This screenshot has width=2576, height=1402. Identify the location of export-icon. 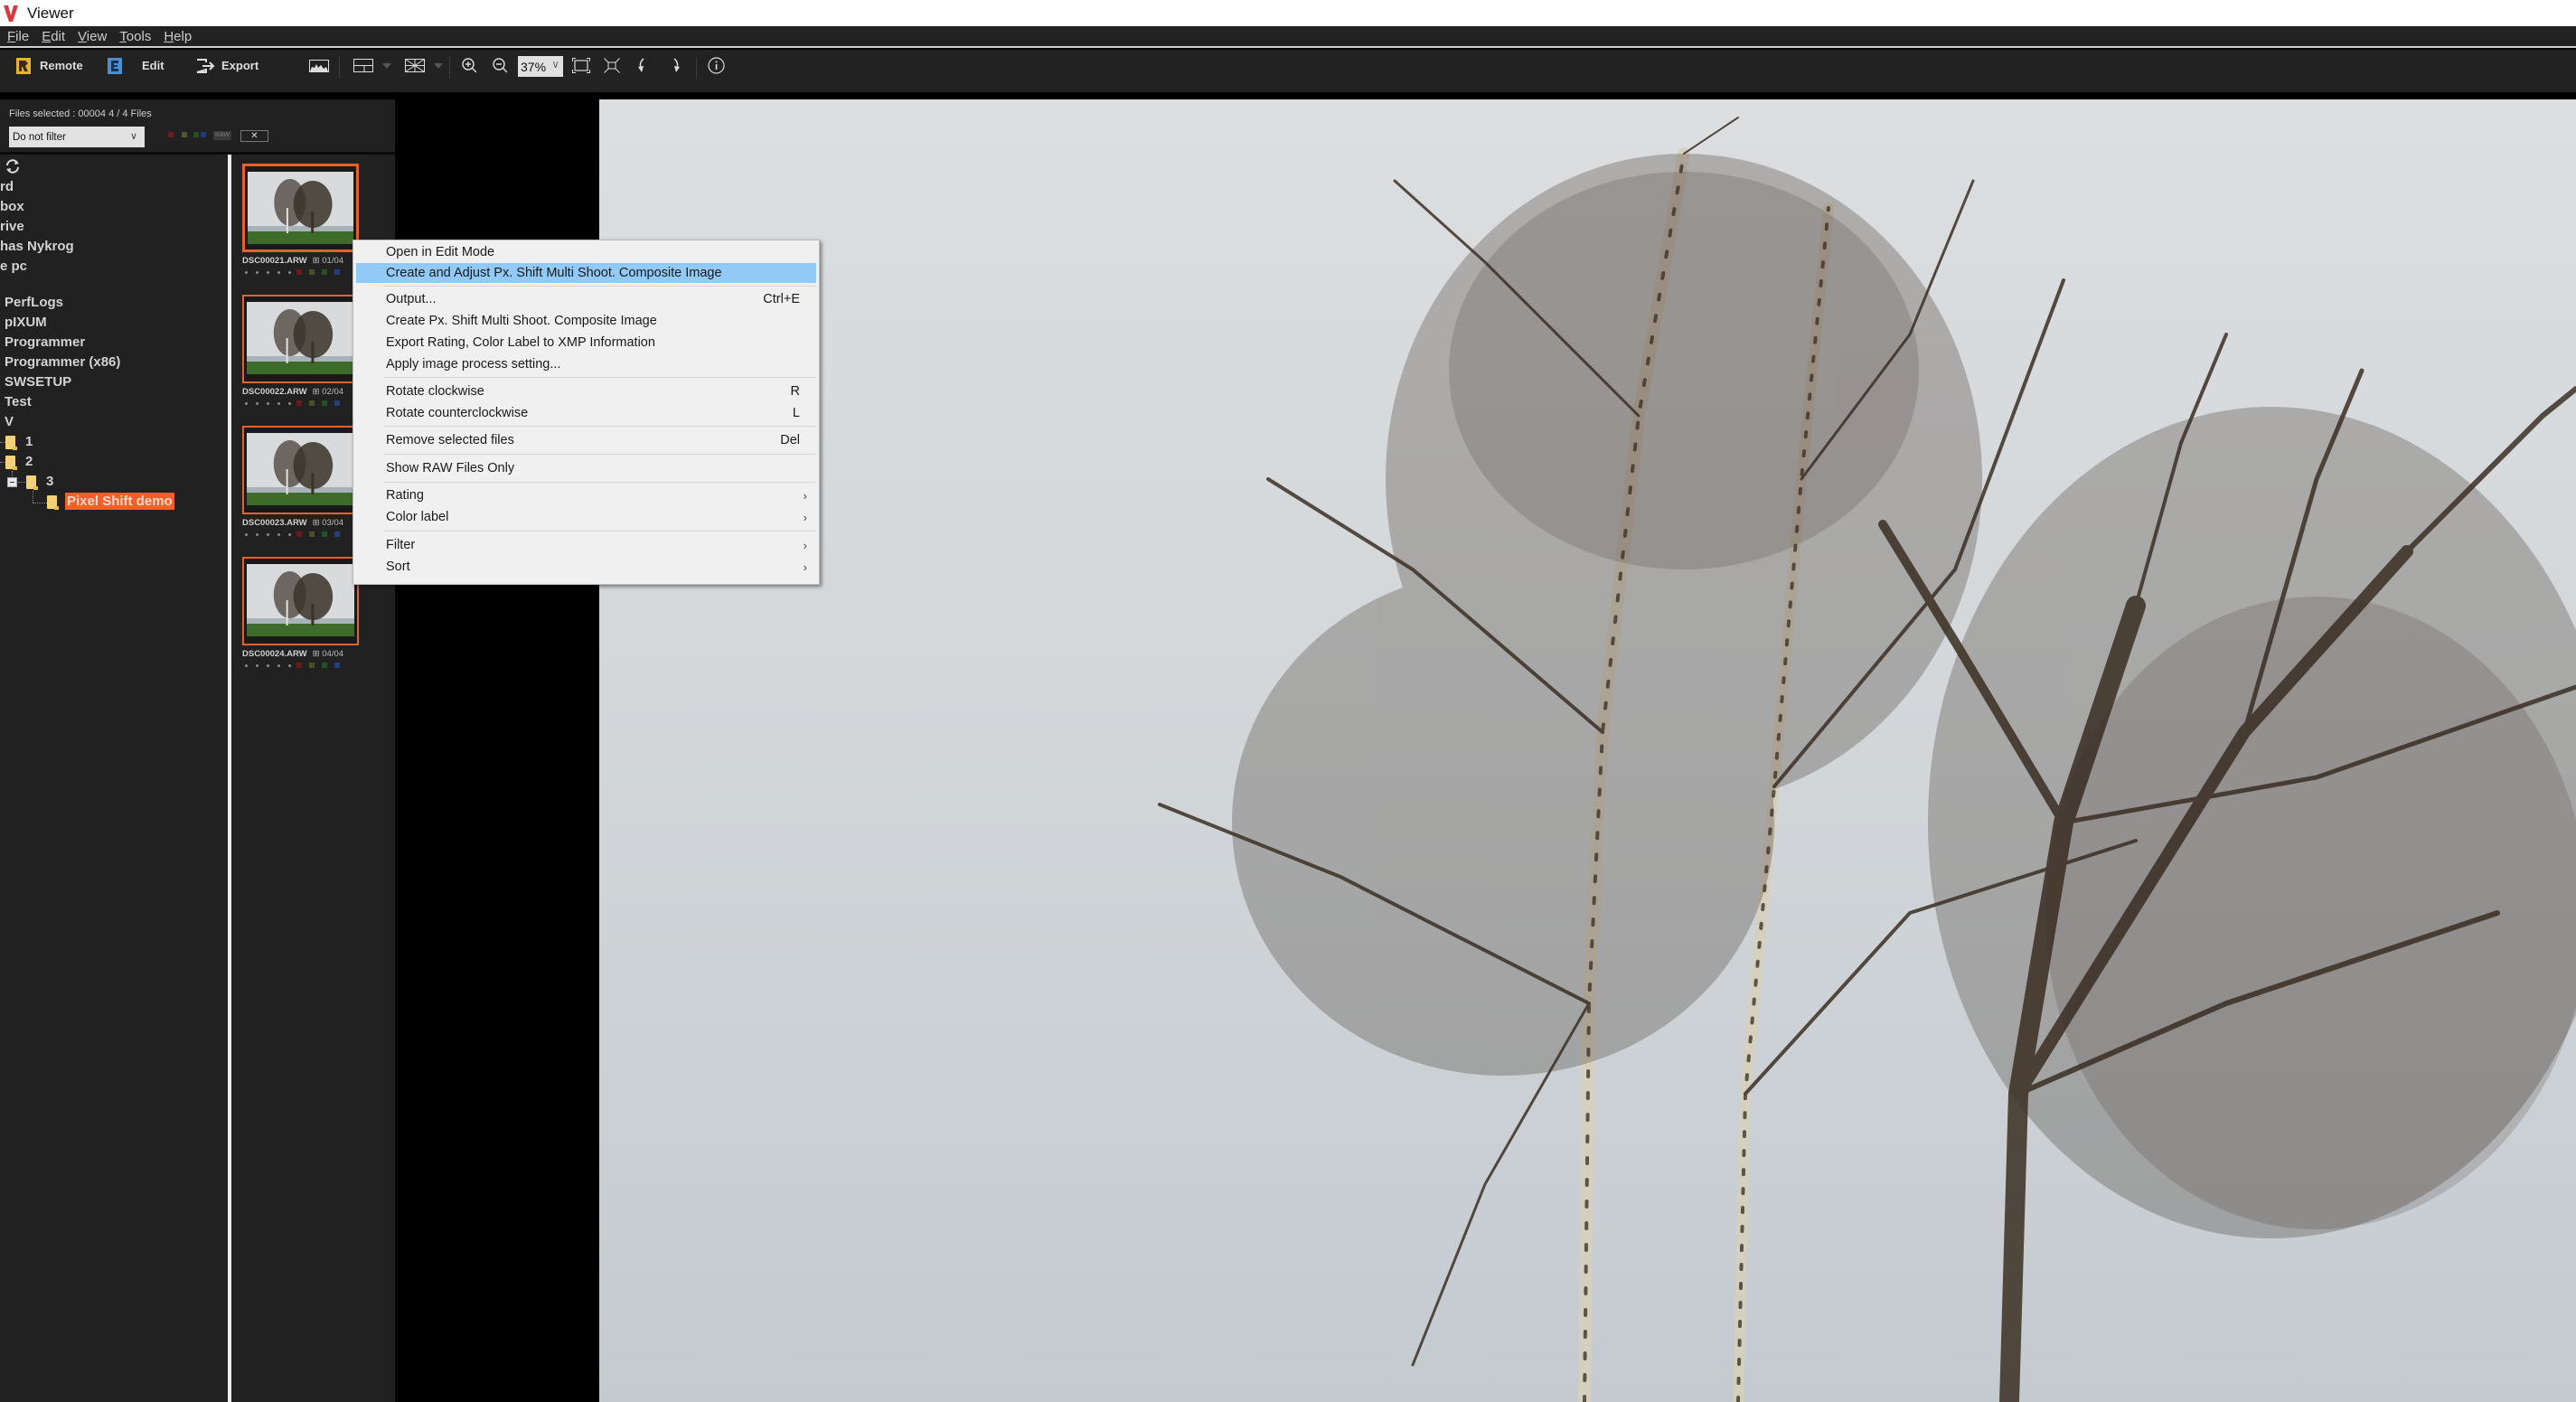
(205, 65).